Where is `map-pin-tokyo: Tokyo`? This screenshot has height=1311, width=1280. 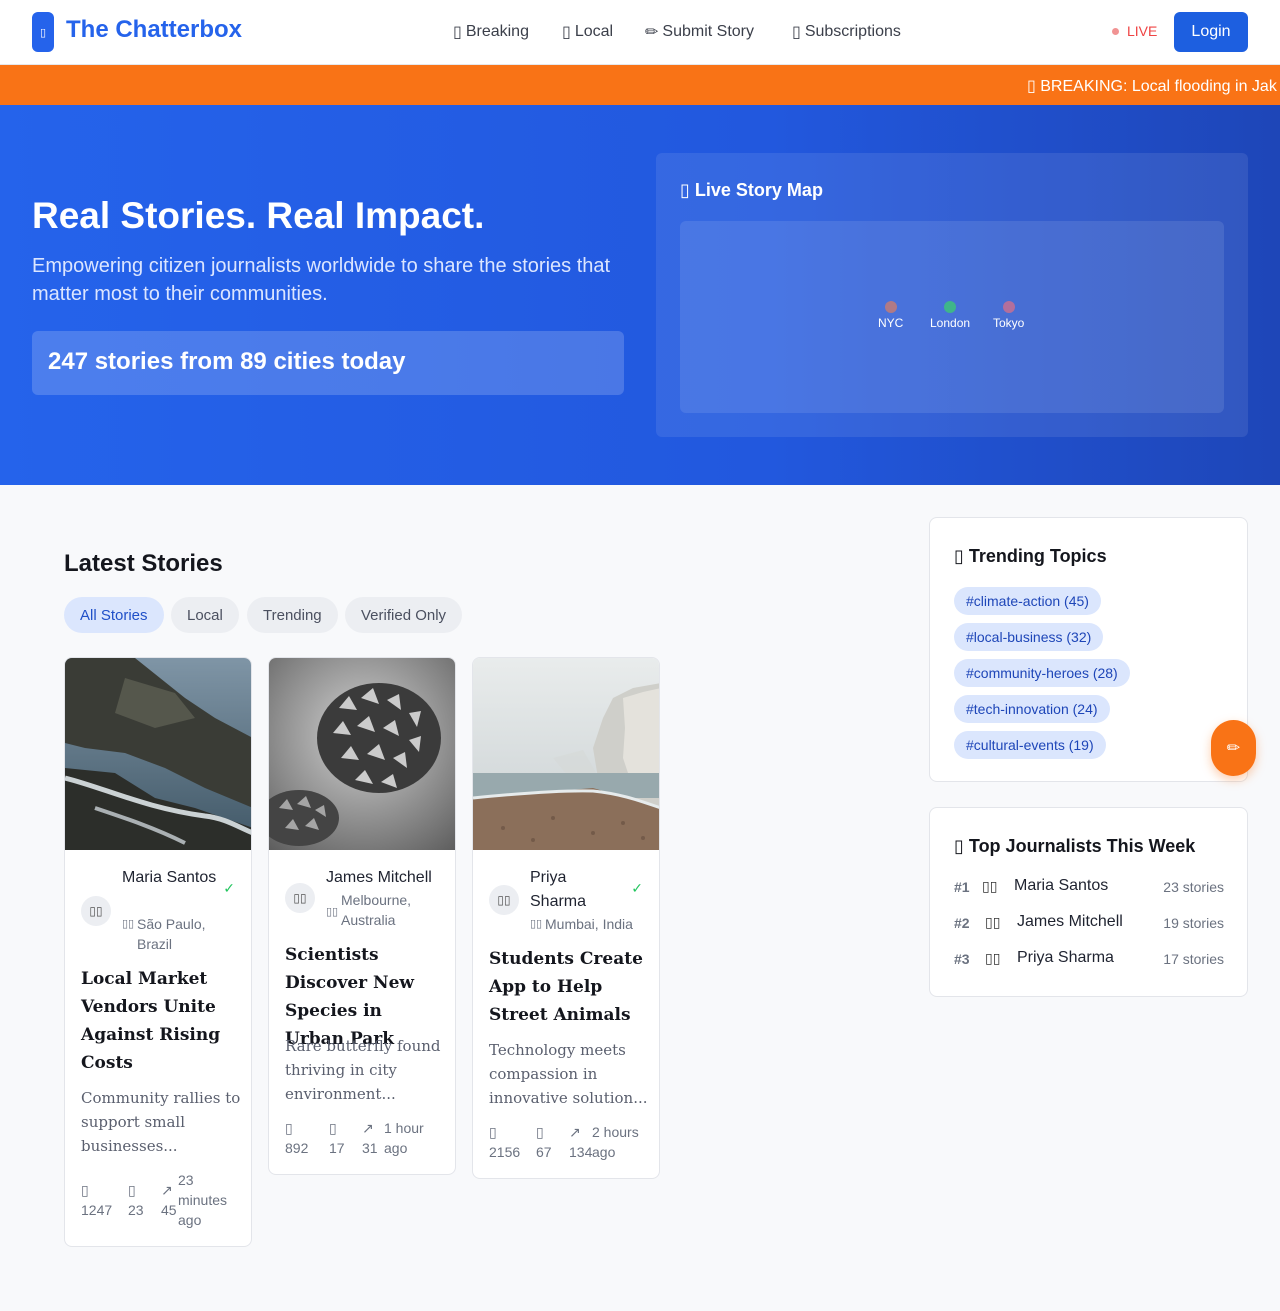
map-pin-tokyo: Tokyo is located at coordinates (1008, 315).